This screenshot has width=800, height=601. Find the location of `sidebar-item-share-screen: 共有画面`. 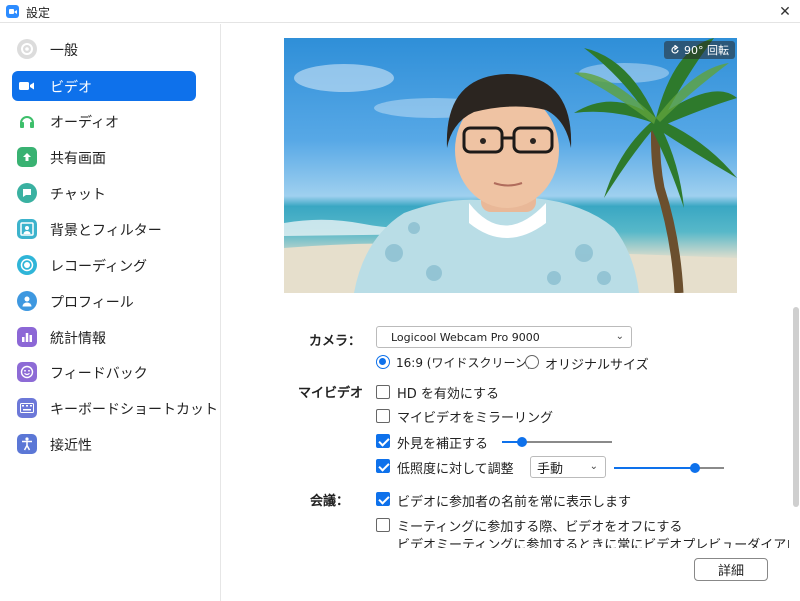

sidebar-item-share-screen: 共有画面 is located at coordinates (104, 157).